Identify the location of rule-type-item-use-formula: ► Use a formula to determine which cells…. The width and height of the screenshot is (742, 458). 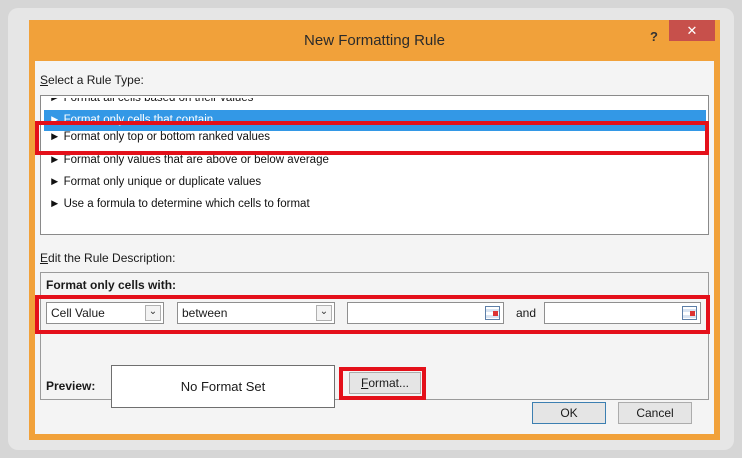
(375, 204).